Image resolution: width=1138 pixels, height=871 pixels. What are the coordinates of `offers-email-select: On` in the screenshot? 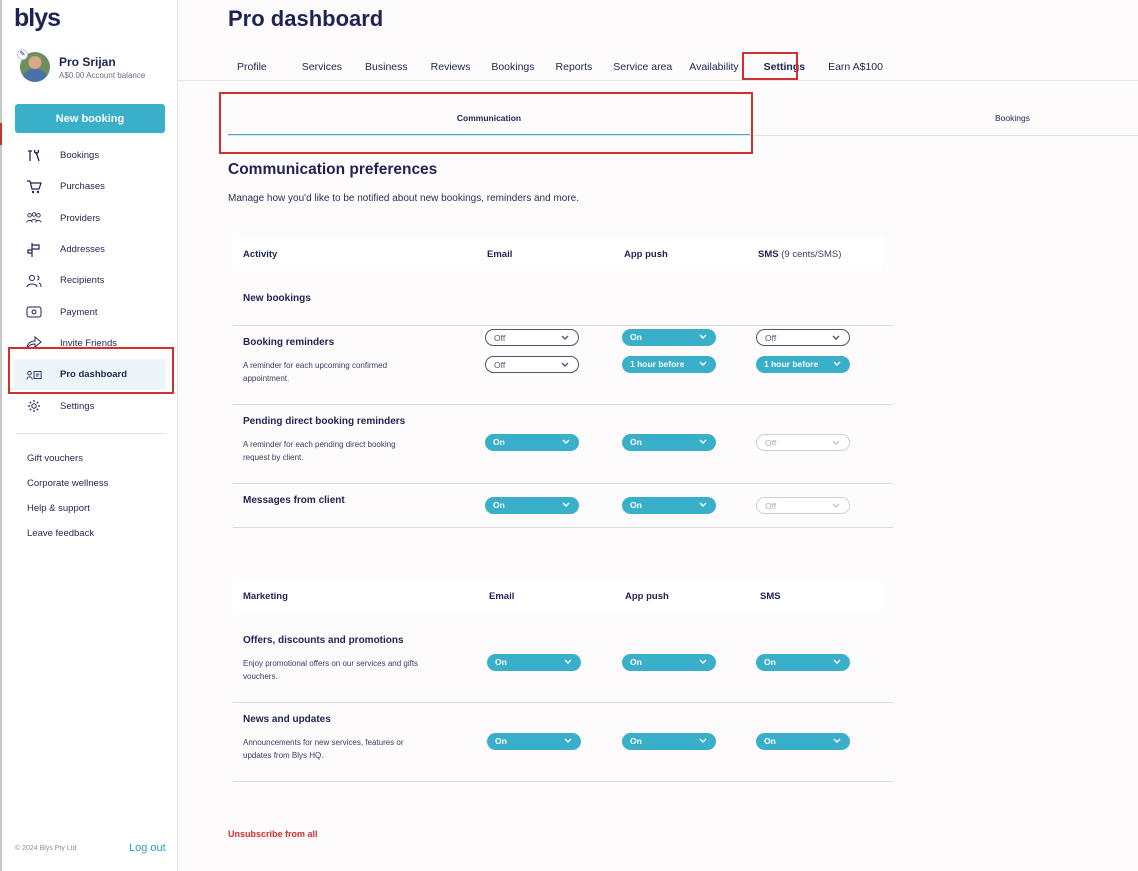 It's located at (534, 662).